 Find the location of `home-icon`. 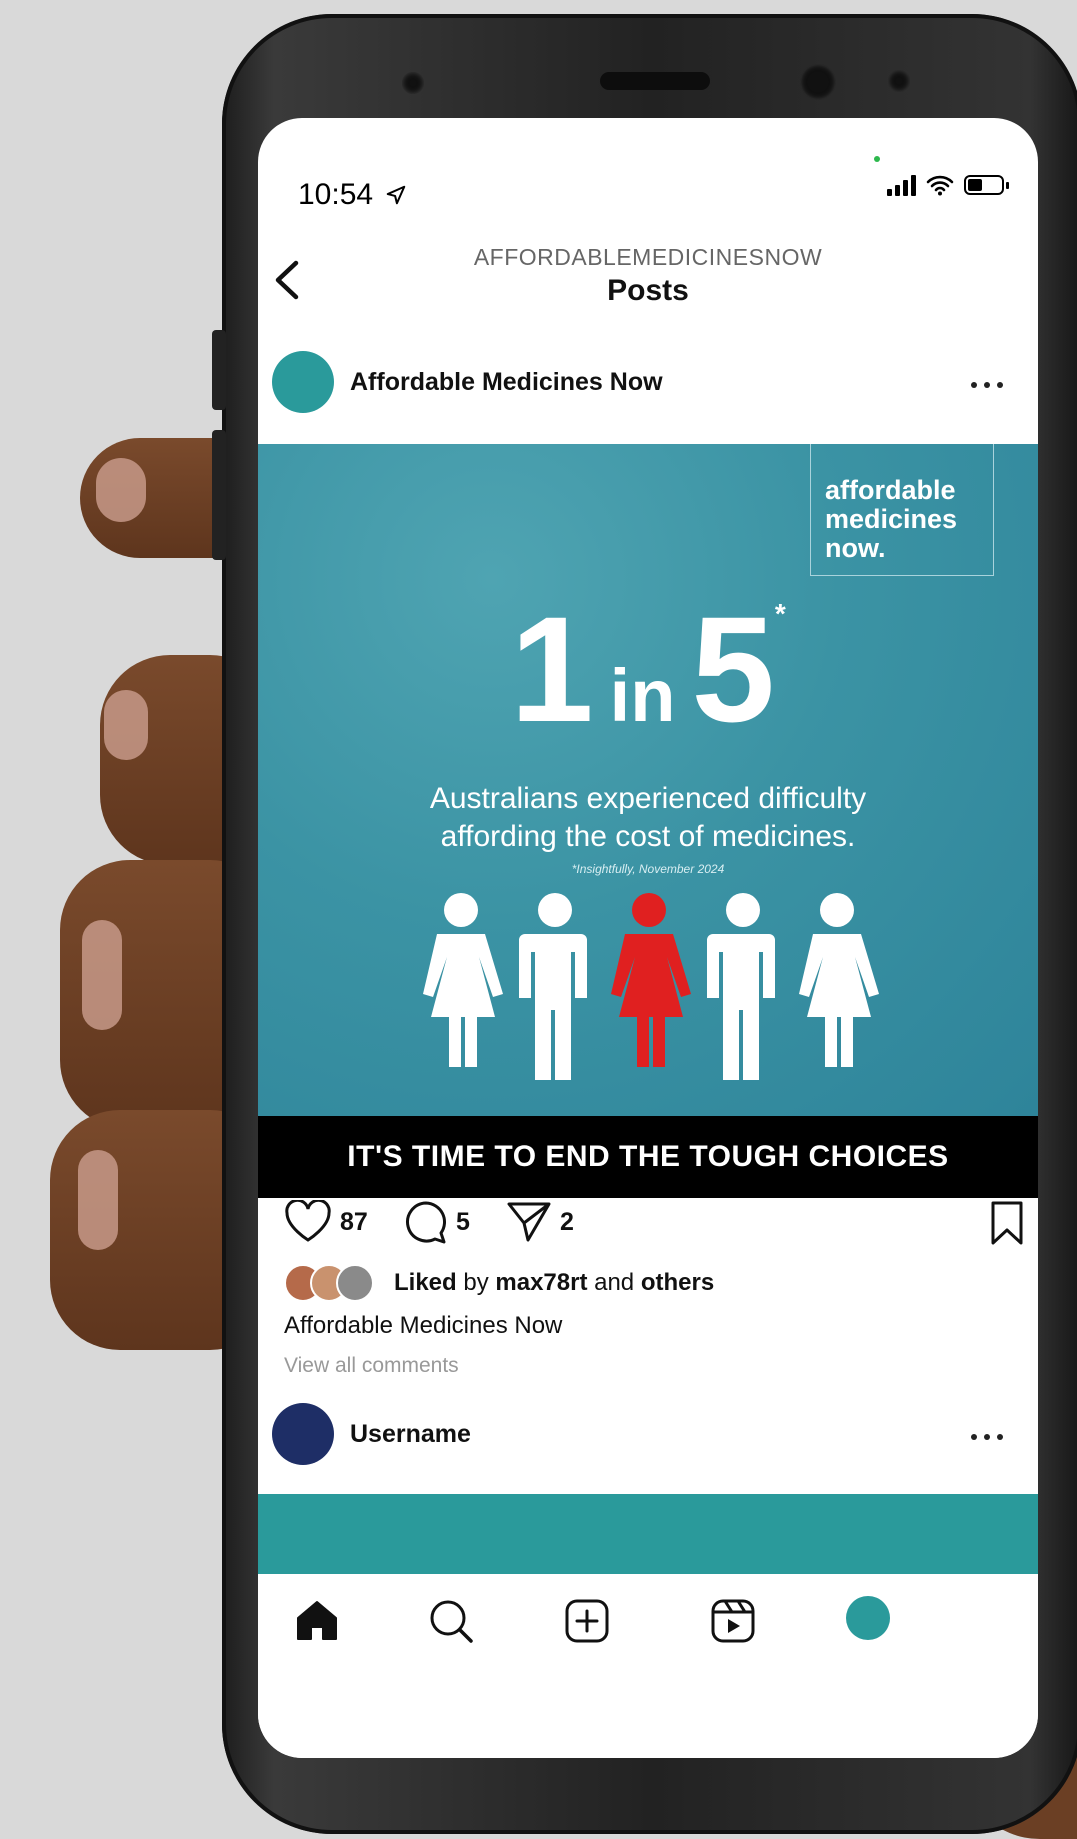

home-icon is located at coordinates (317, 1620).